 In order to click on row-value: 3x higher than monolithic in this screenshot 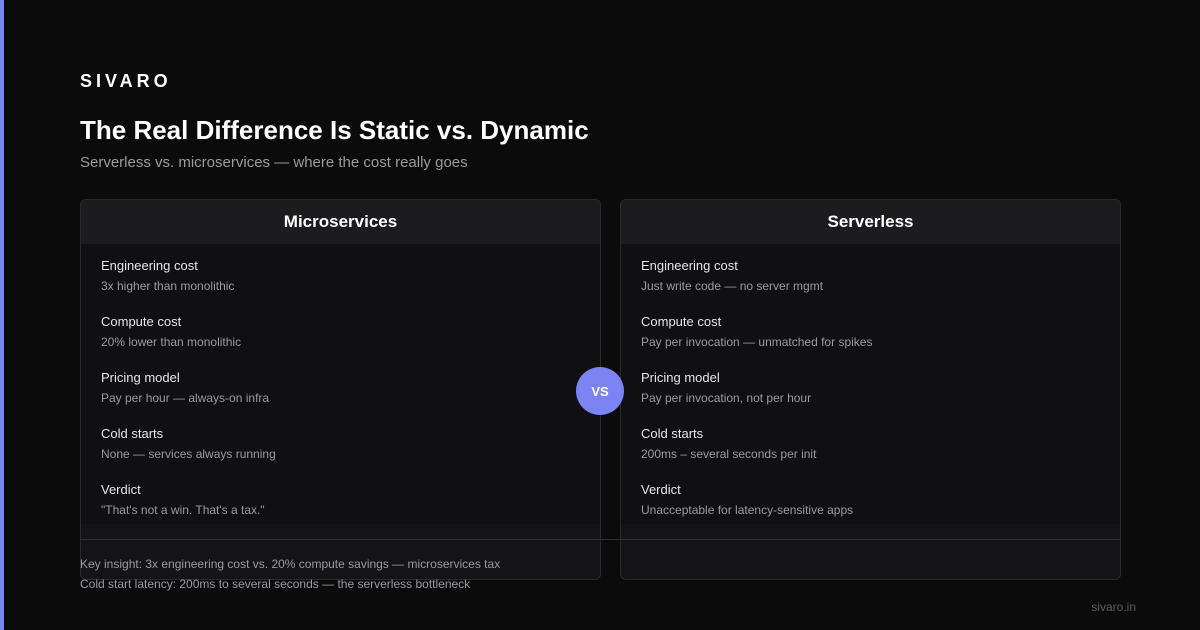, I will do `click(168, 286)`.